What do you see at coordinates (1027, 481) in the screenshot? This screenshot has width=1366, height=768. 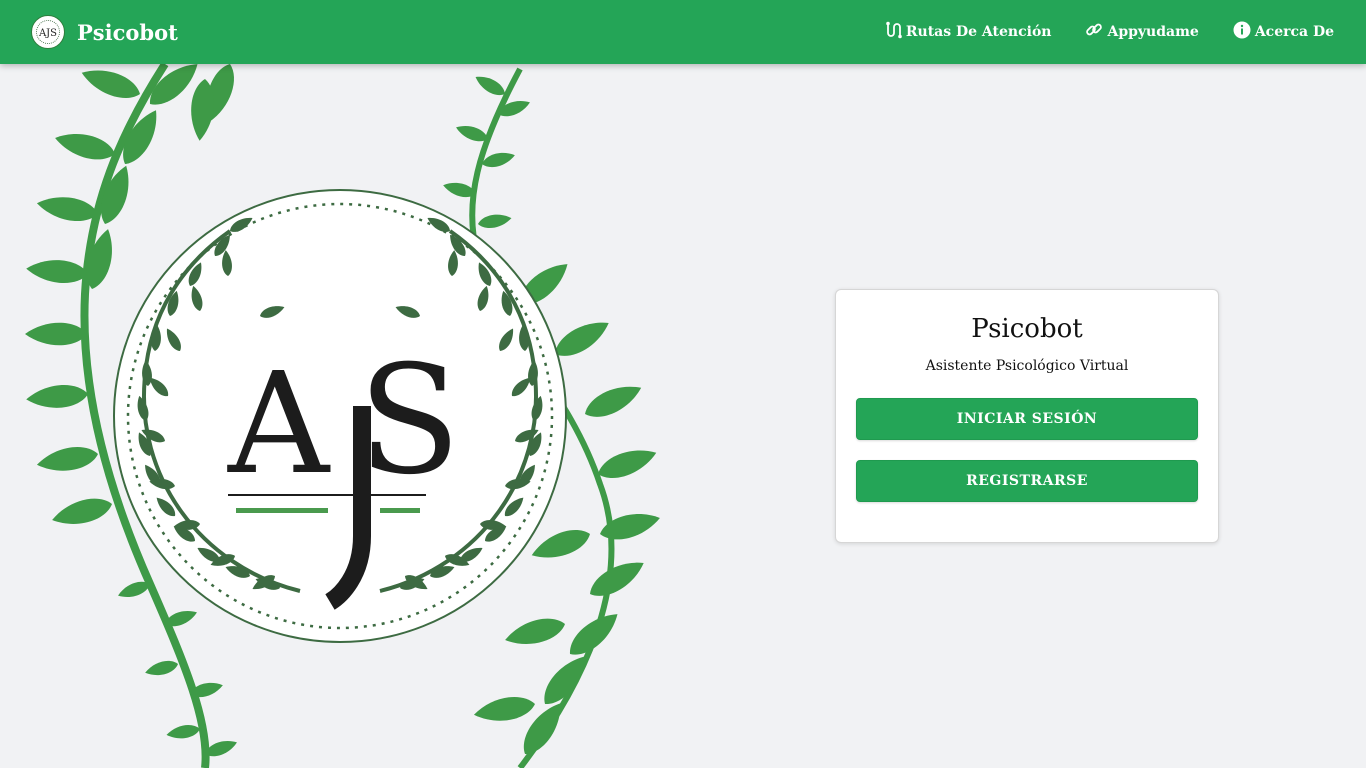 I see `register-button: REGISTRARSE` at bounding box center [1027, 481].